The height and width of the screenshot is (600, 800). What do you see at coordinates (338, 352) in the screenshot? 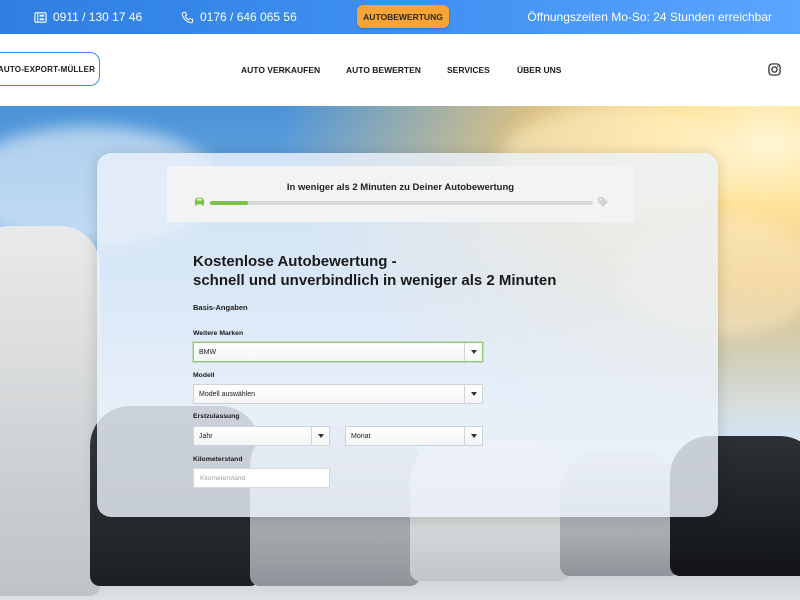
I see `brand-select: BMW` at bounding box center [338, 352].